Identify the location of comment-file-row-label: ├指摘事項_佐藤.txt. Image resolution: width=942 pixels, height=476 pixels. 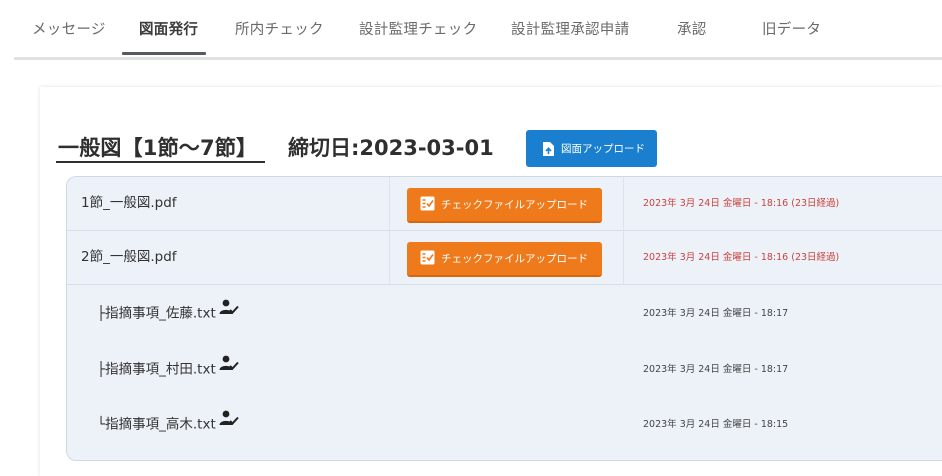
(168, 313).